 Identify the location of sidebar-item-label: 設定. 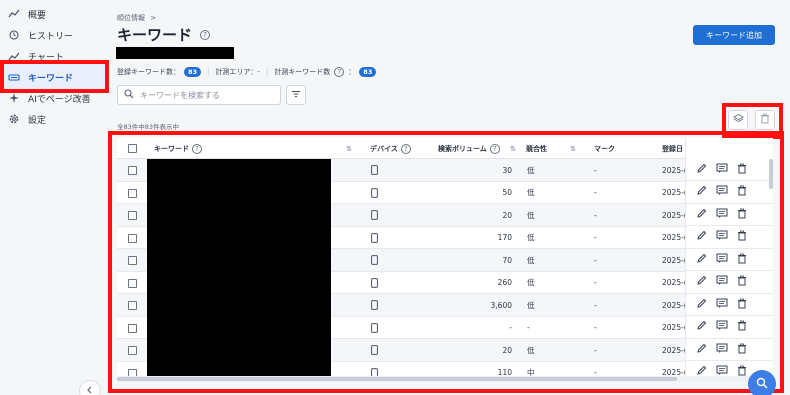
(37, 120).